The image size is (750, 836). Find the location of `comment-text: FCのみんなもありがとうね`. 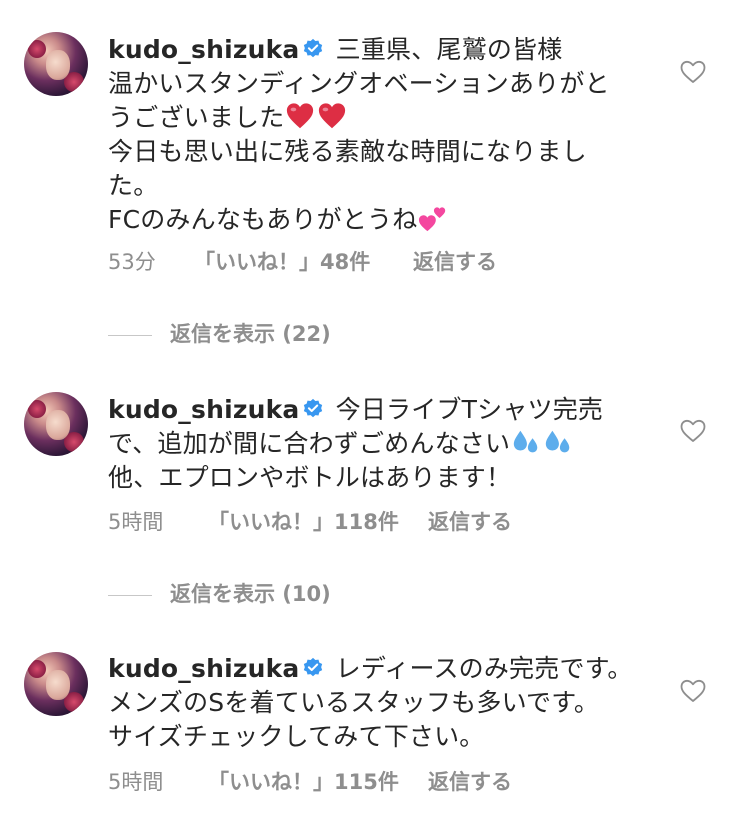

comment-text: FCのみんなもありがとうね is located at coordinates (263, 219).